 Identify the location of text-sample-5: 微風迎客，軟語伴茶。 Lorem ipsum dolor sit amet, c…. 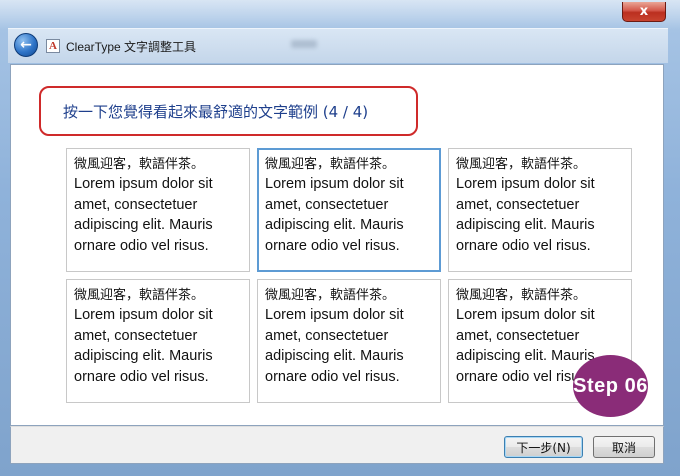
(349, 341).